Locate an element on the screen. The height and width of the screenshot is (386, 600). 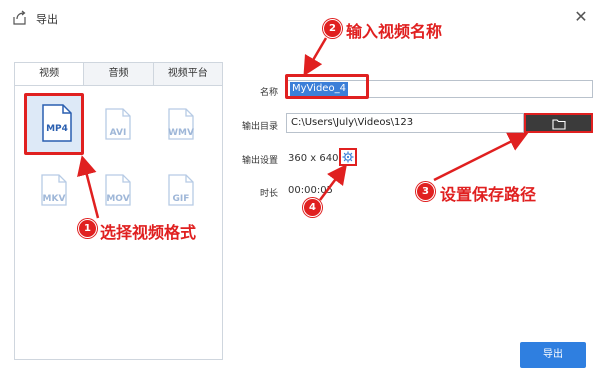
export-app-icon is located at coordinates (20, 18).